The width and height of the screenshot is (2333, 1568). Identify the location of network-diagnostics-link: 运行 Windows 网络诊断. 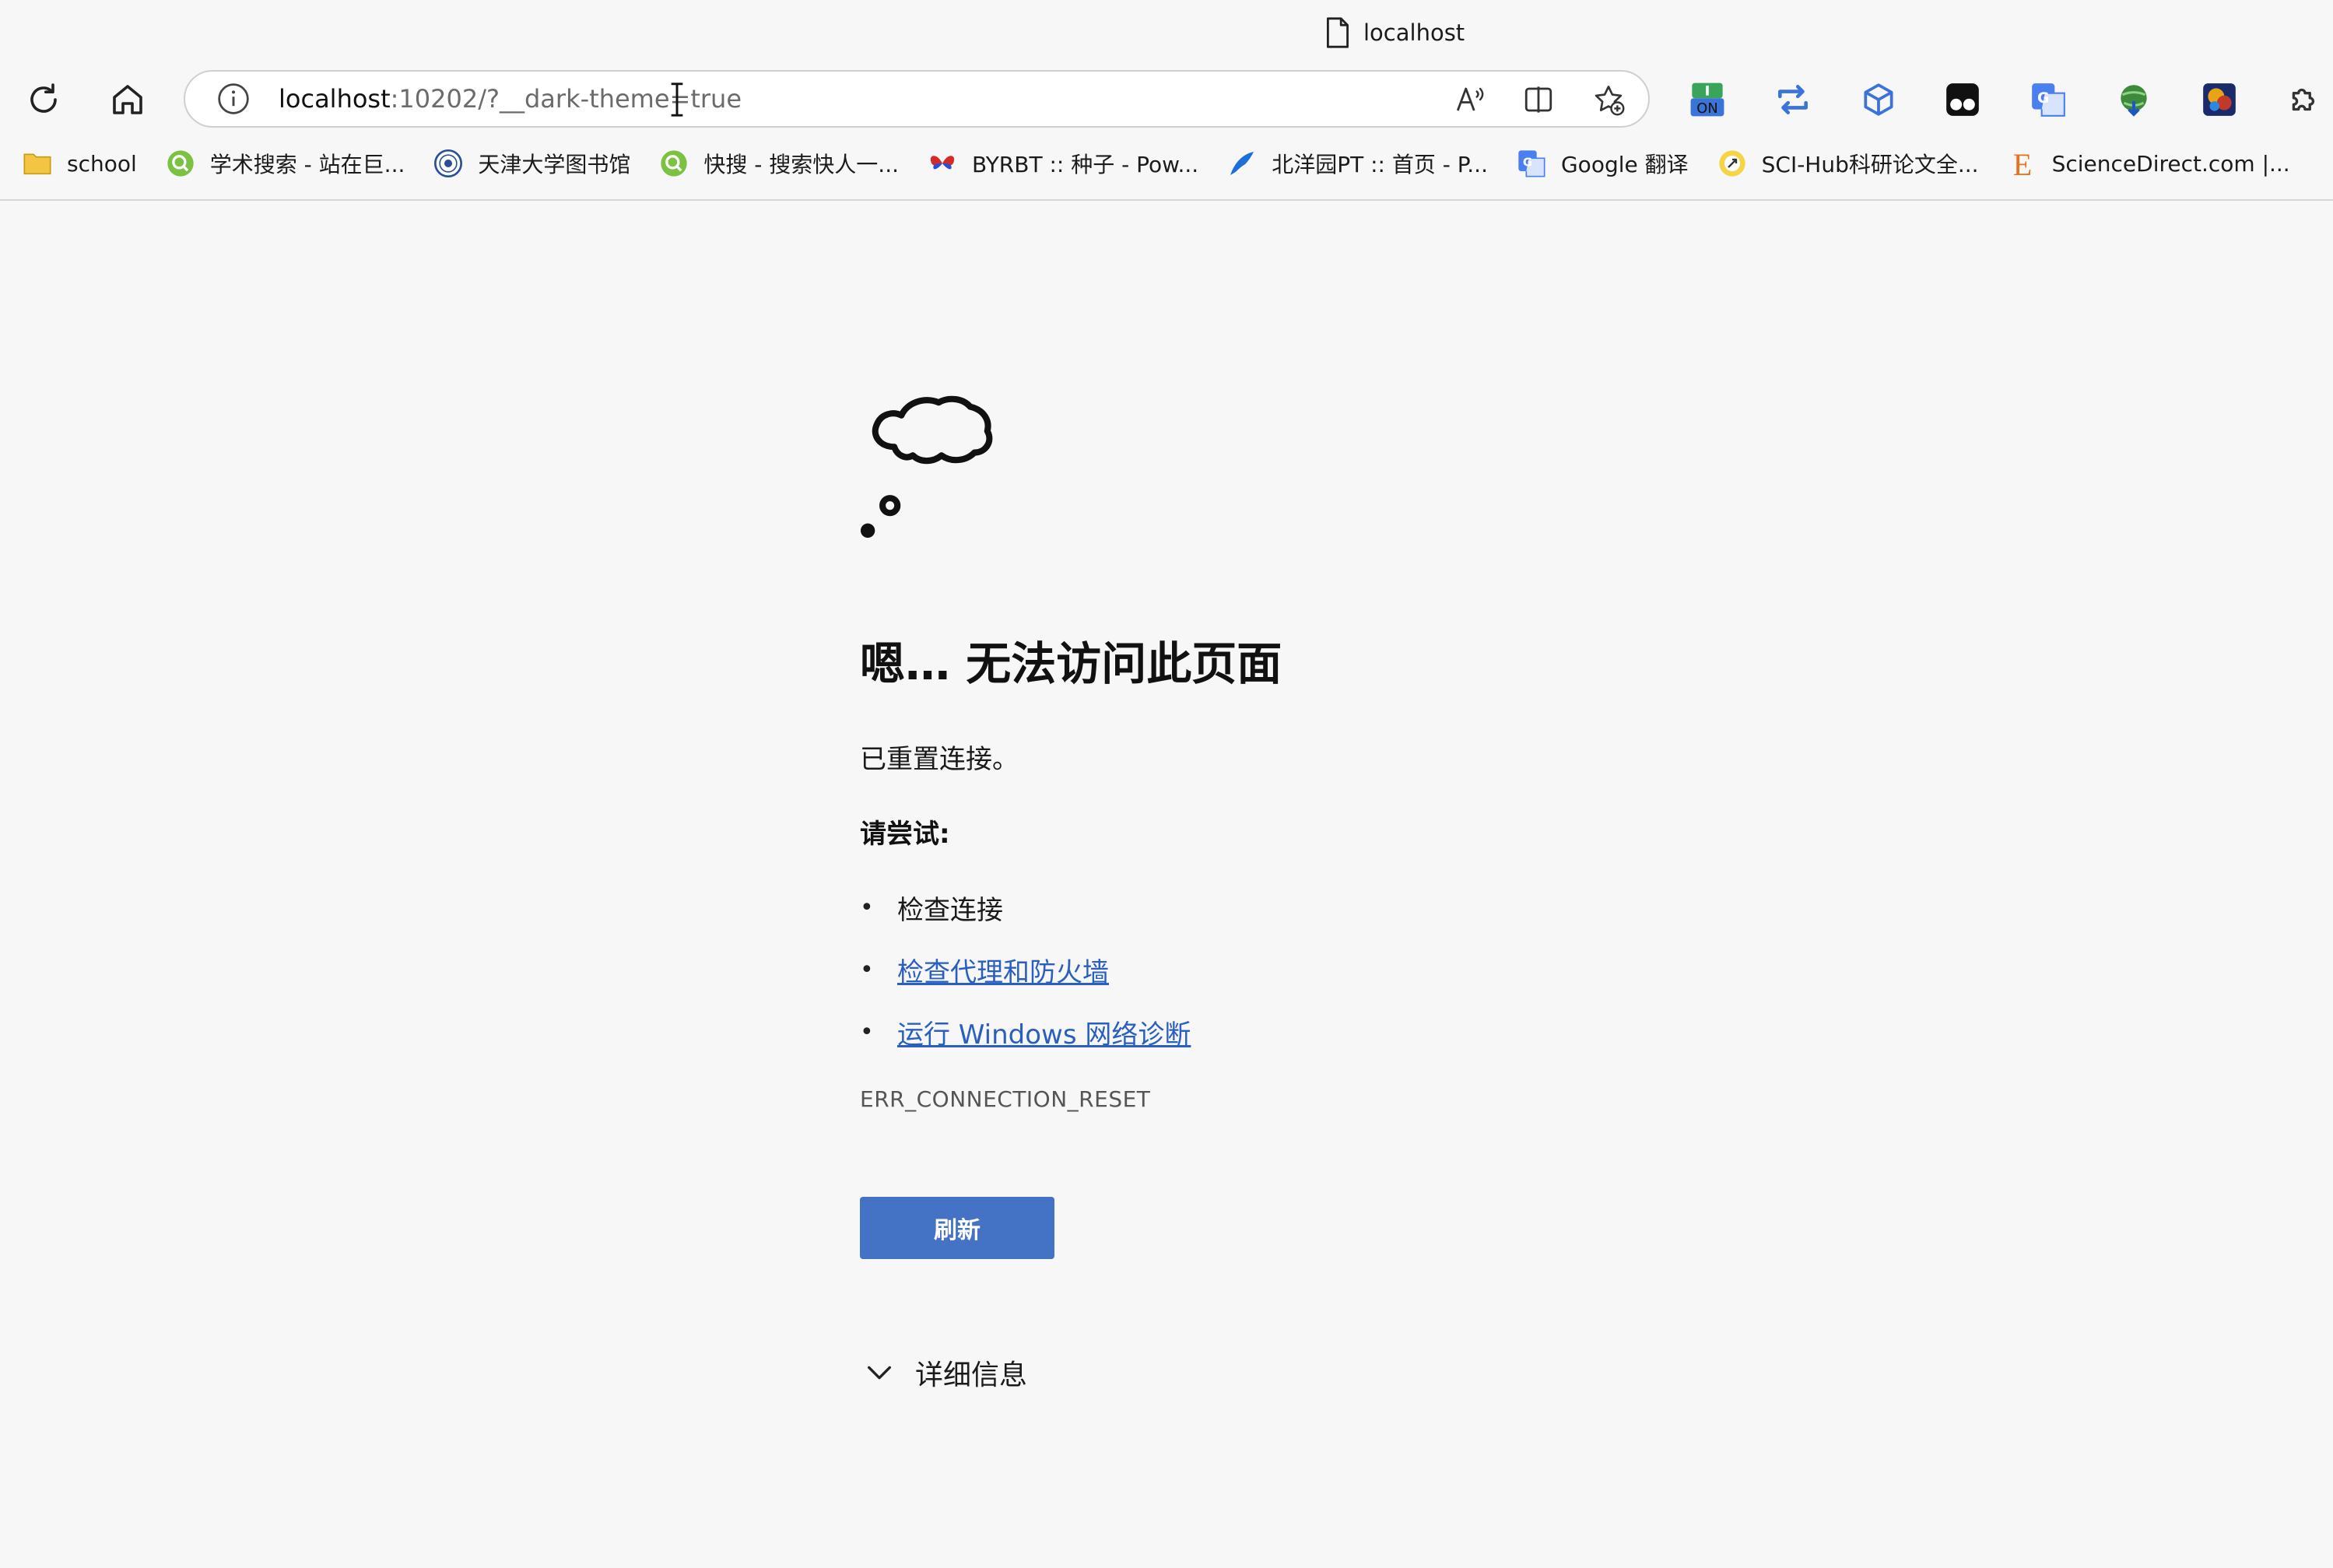
(1044, 1032).